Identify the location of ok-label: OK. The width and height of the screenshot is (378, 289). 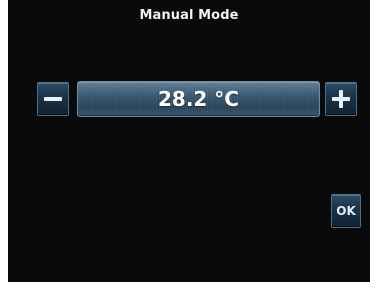
(346, 211).